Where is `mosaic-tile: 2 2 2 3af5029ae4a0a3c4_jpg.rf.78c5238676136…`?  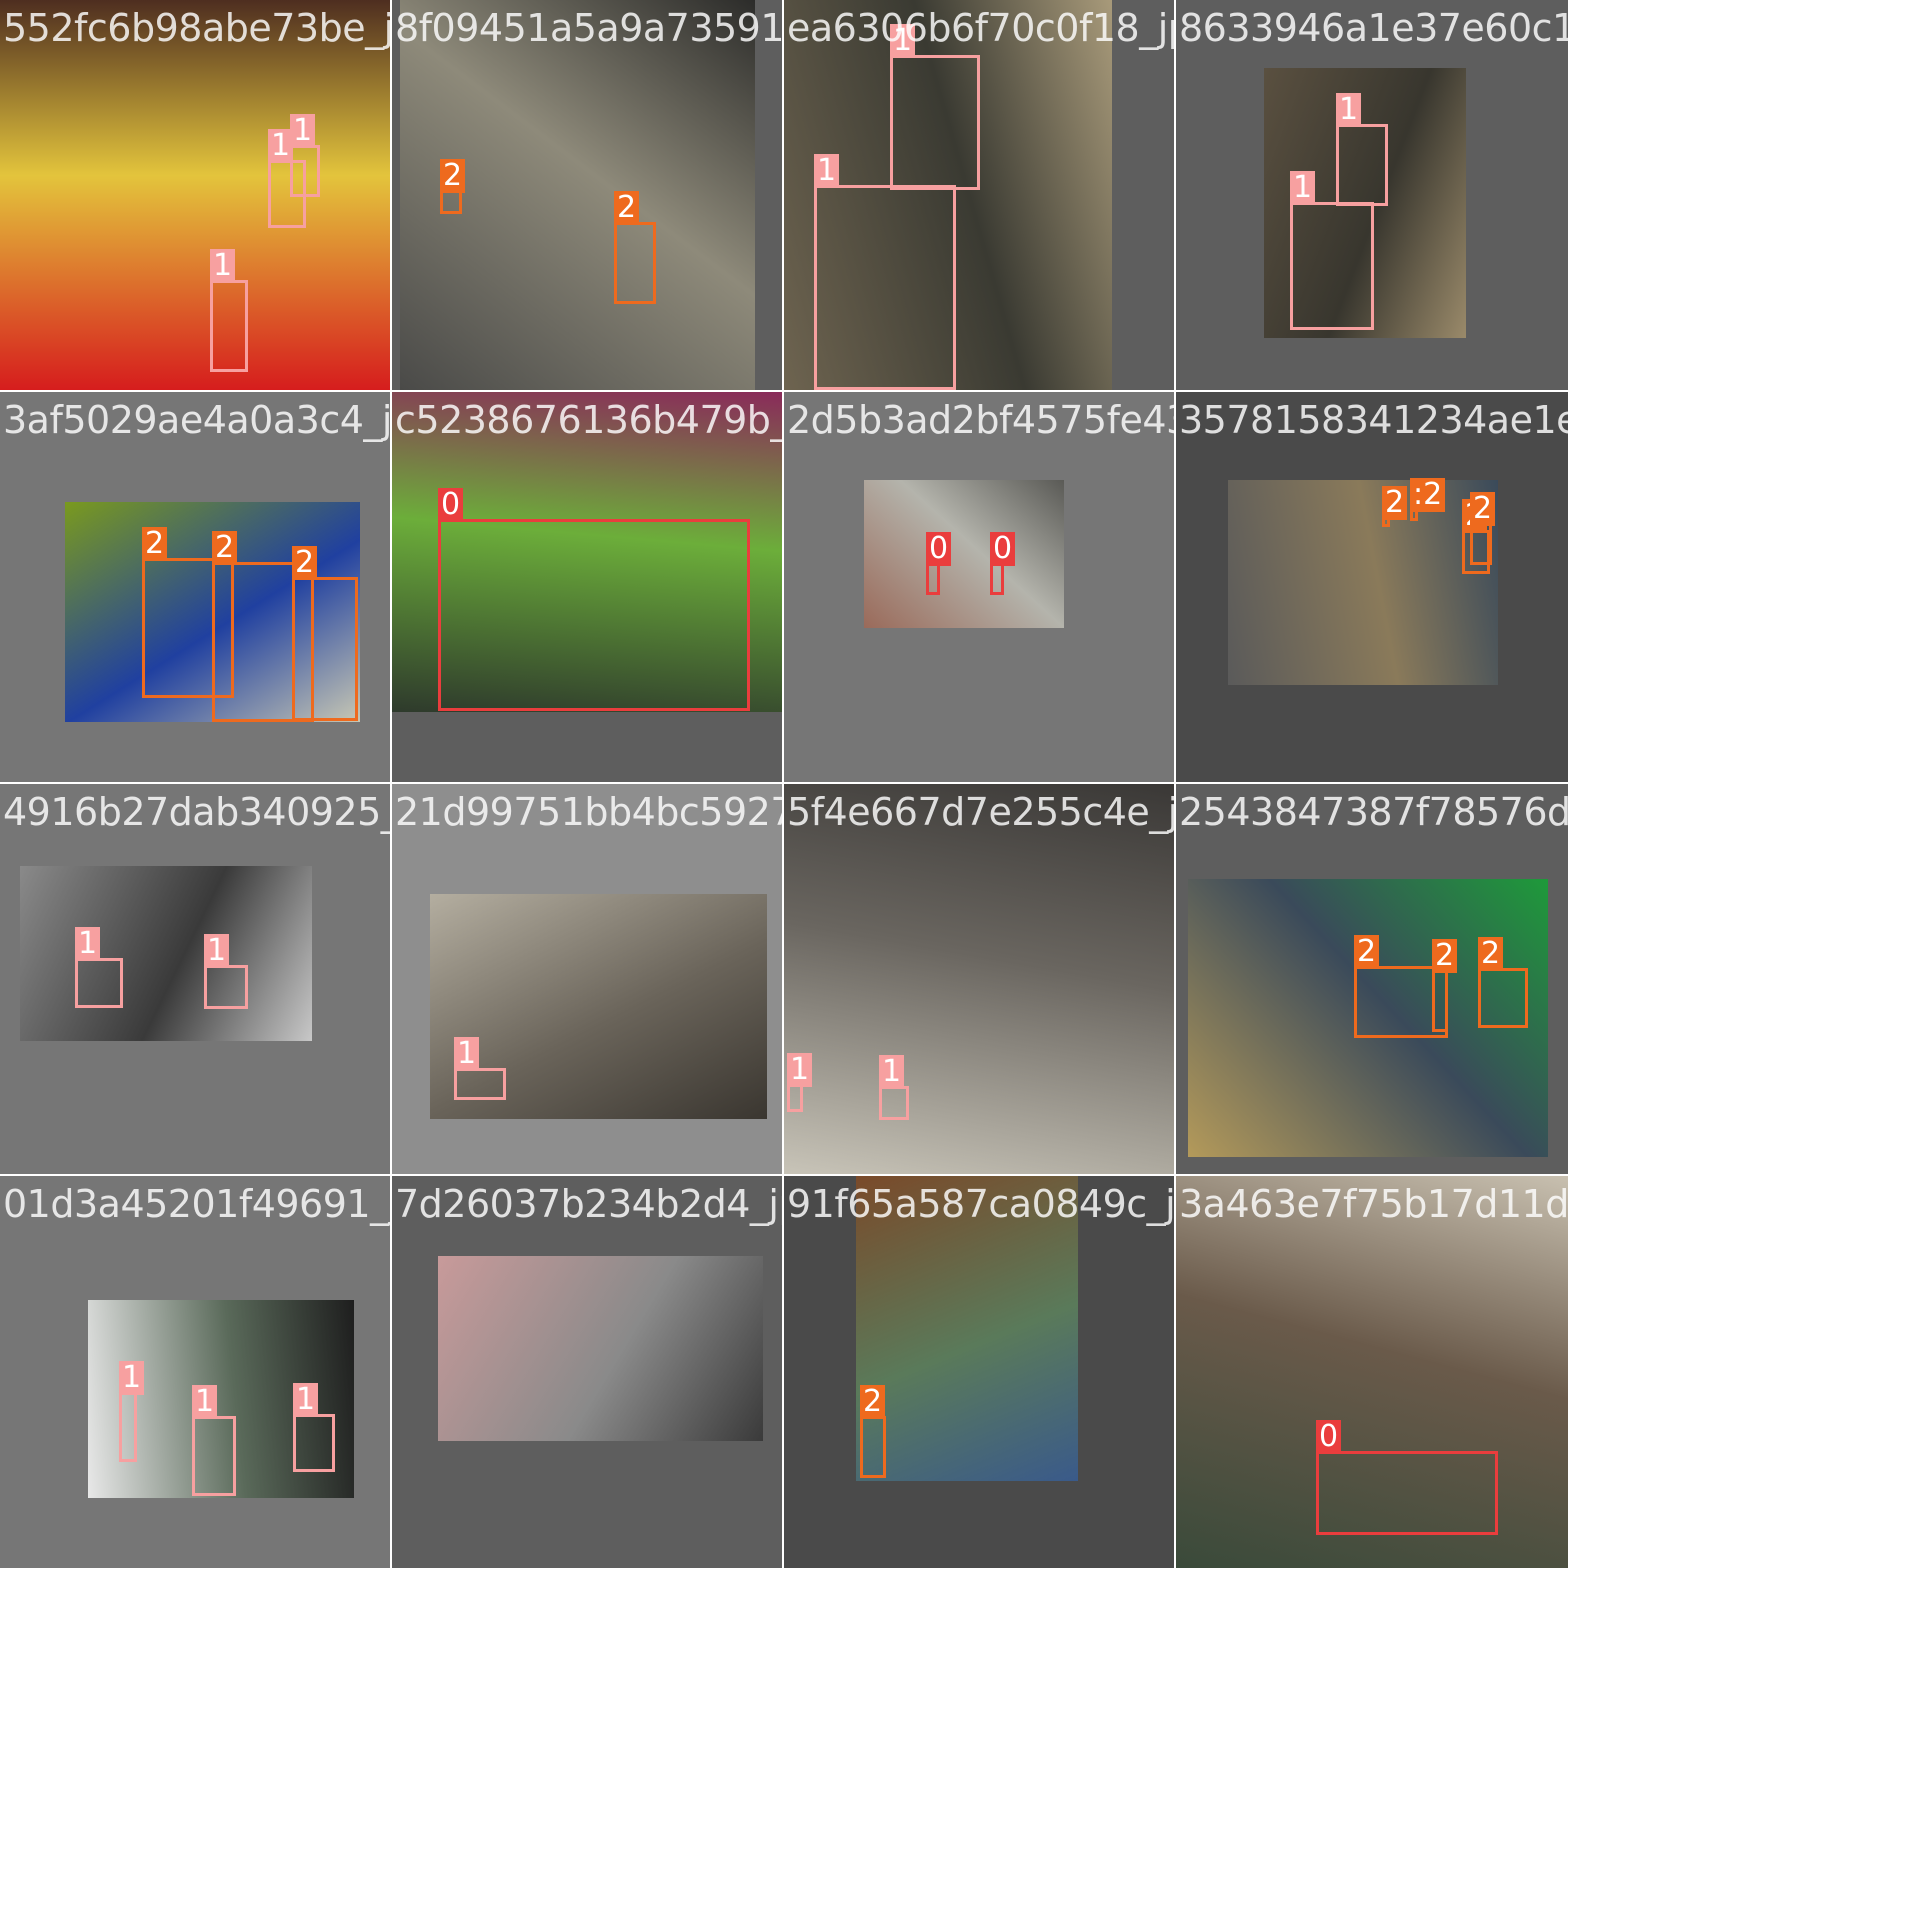 mosaic-tile: 2 2 2 3af5029ae4a0a3c4_jpg.rf.78c5238676136… is located at coordinates (195, 587).